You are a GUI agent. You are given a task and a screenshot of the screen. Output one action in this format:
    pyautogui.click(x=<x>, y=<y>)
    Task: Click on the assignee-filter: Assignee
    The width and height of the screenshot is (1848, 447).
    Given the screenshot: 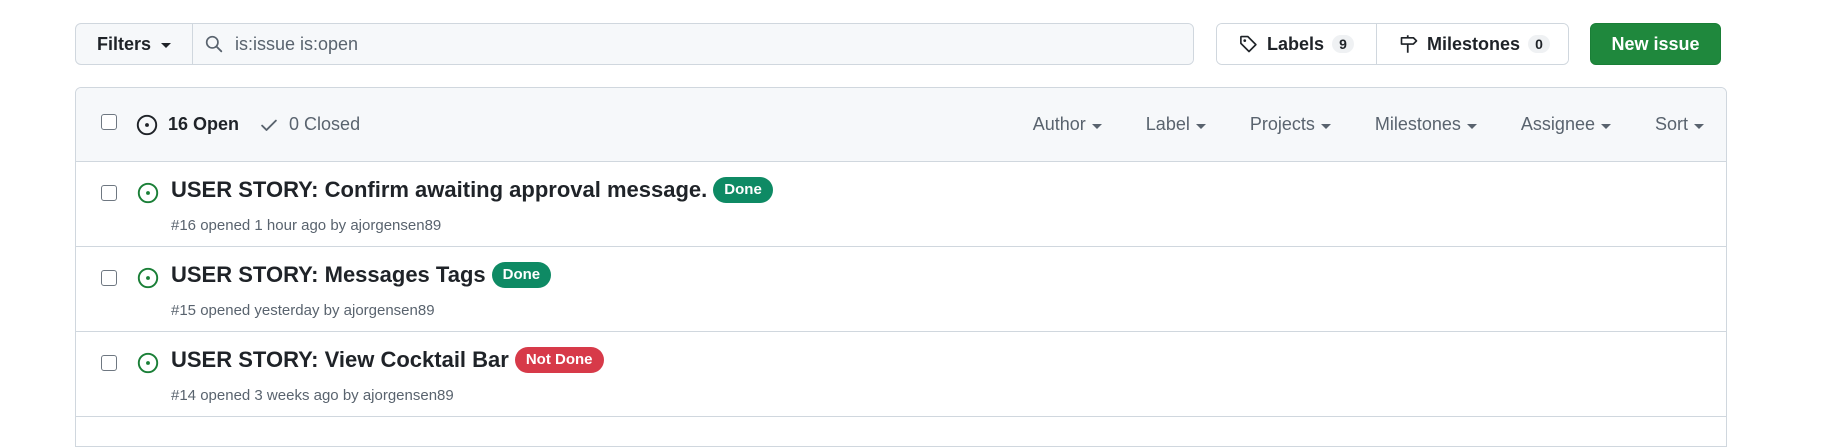 What is the action you would take?
    pyautogui.click(x=1566, y=124)
    